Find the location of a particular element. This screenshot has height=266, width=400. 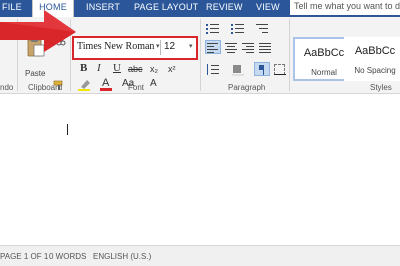

align-right-icon is located at coordinates (248, 47).